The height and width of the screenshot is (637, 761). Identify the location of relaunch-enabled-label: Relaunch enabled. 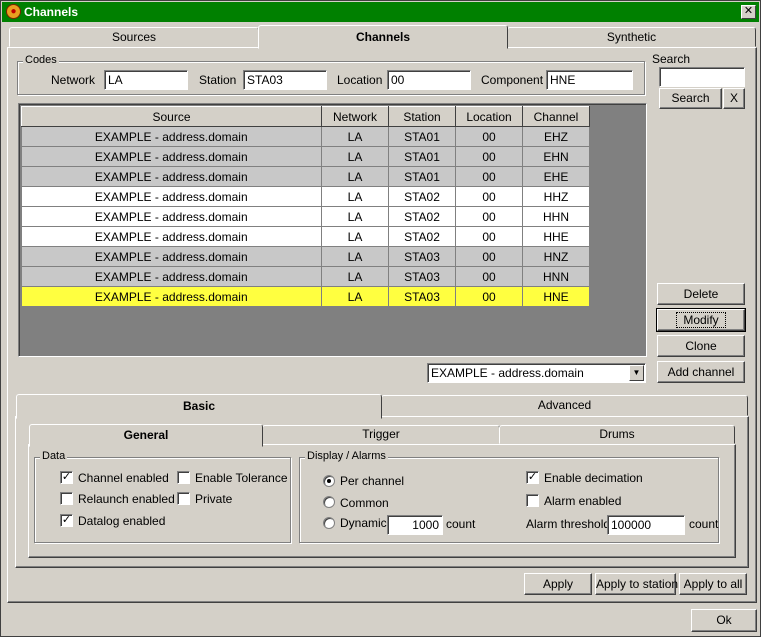
(126, 499).